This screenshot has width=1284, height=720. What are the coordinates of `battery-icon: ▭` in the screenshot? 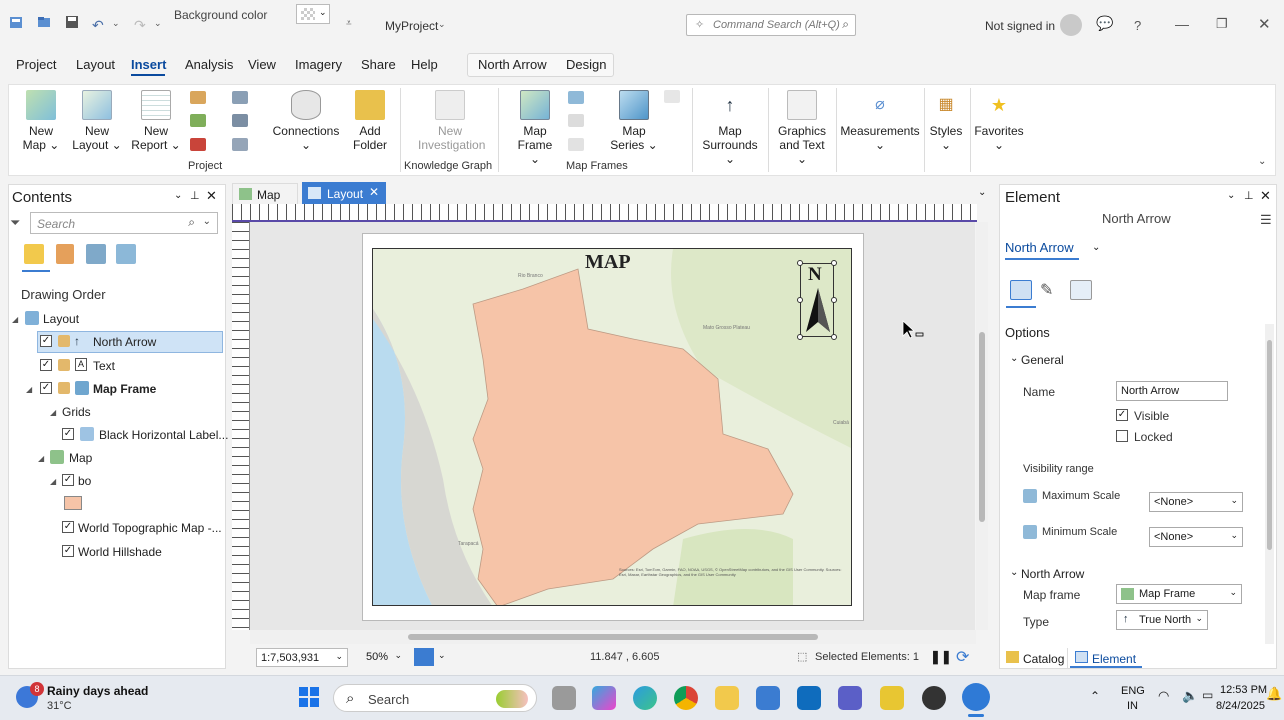 It's located at (1207, 695).